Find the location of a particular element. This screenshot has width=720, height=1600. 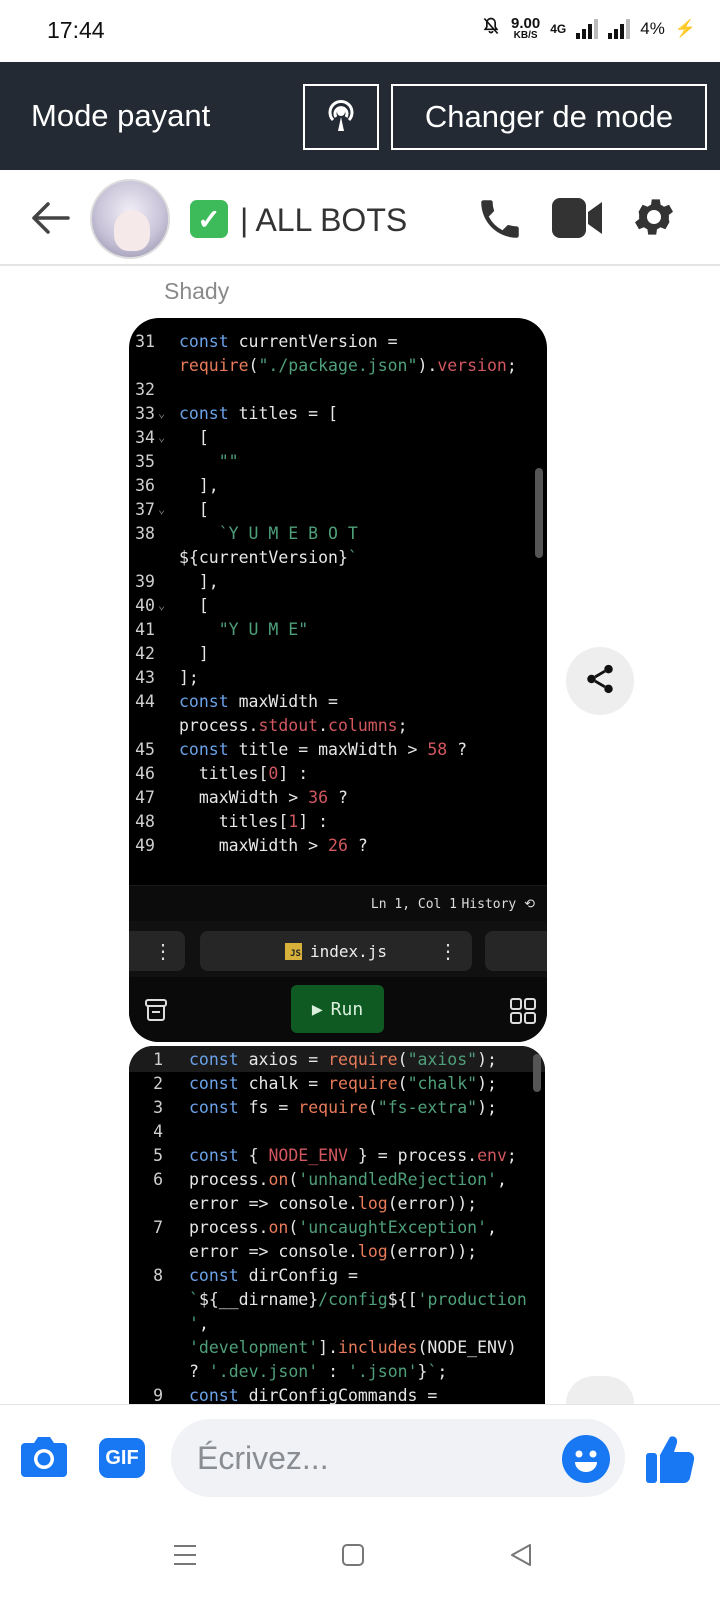

chat-title: | ALL BOTS is located at coordinates (323, 220).